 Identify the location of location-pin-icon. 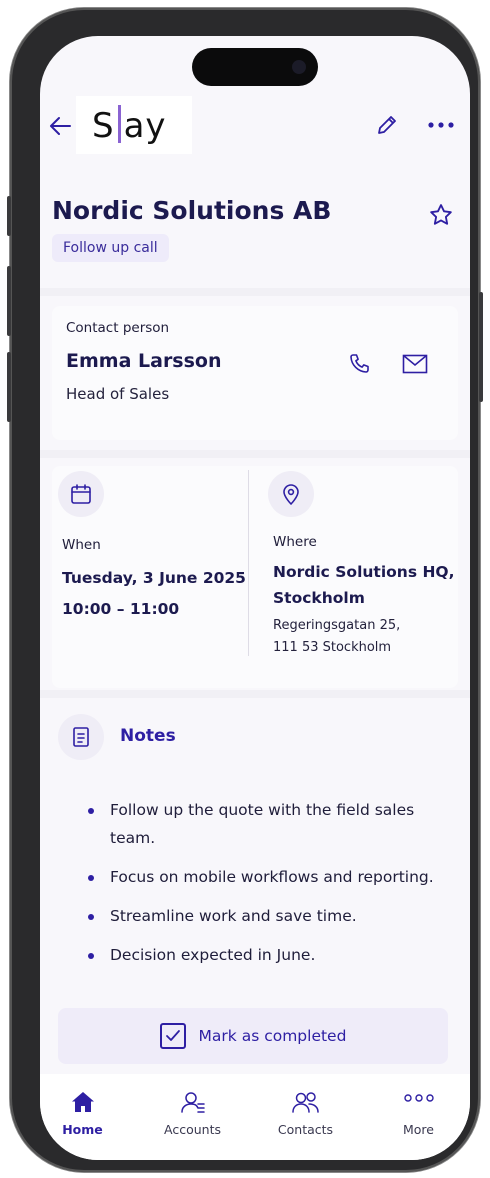
(291, 494).